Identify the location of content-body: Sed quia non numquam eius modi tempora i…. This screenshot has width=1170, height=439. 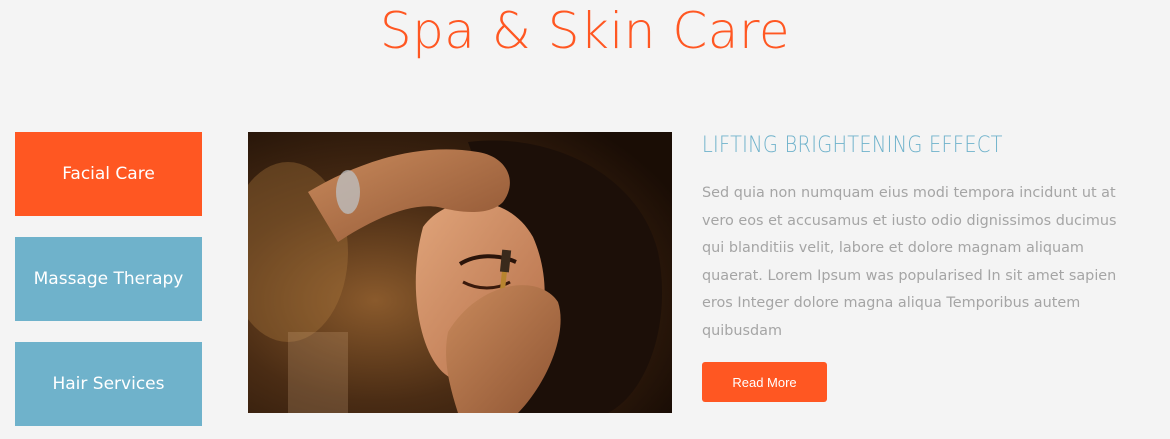
(909, 262).